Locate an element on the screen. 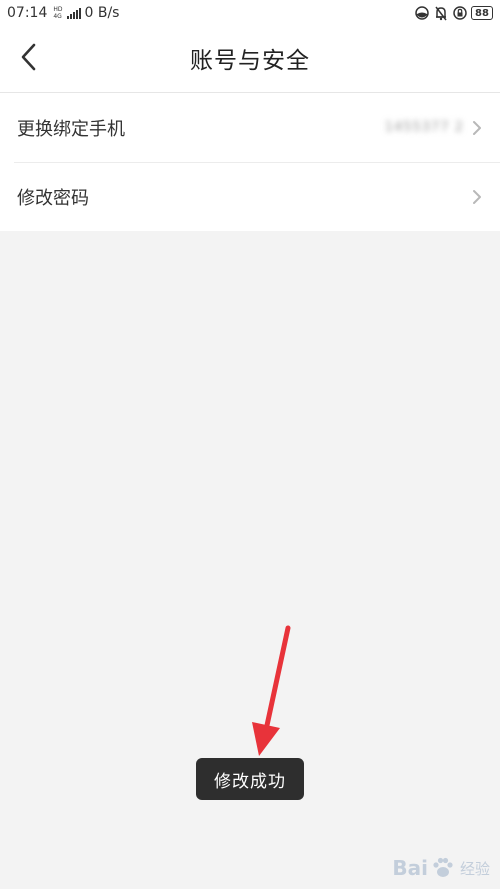 This screenshot has width=500, height=889. paw-icon is located at coordinates (443, 867).